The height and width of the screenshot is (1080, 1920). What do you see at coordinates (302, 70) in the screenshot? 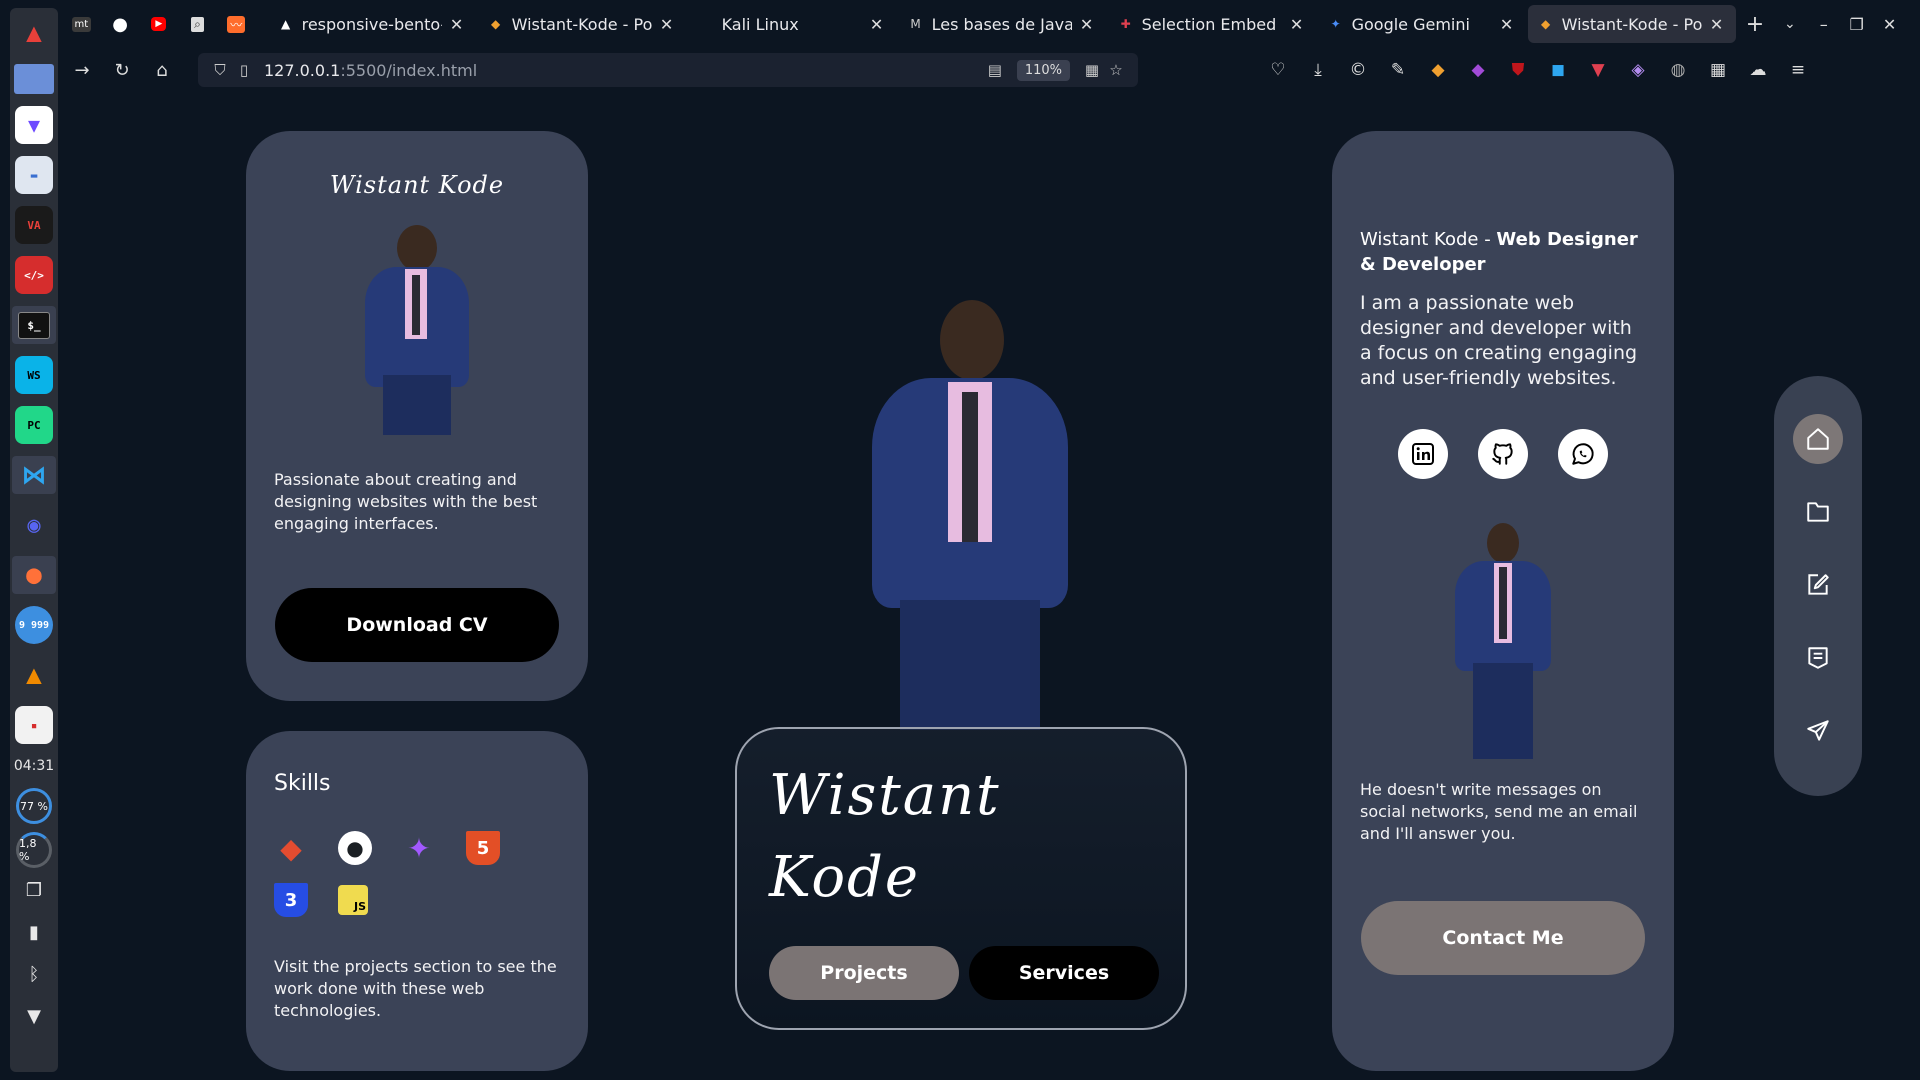
I see `url-host: 127.0.0.1` at bounding box center [302, 70].